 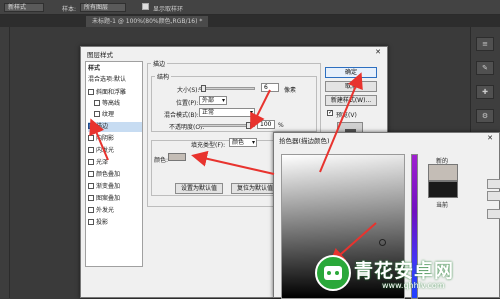 What do you see at coordinates (260, 109) in the screenshot?
I see `arrow-to-opacity` at bounding box center [260, 109].